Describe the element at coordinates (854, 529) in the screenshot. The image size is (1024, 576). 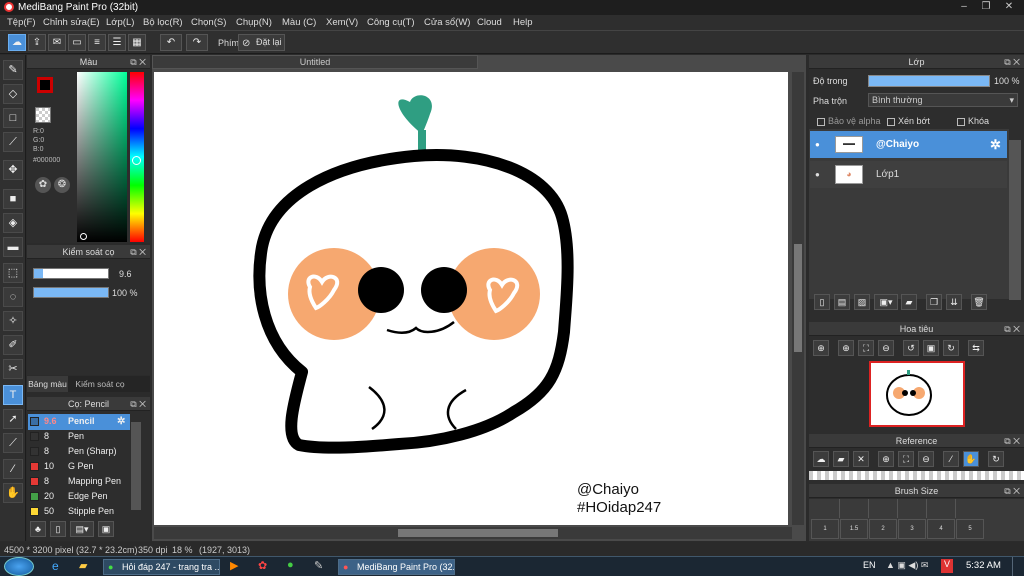
I see `brush-size-cell: 1.5` at that location.